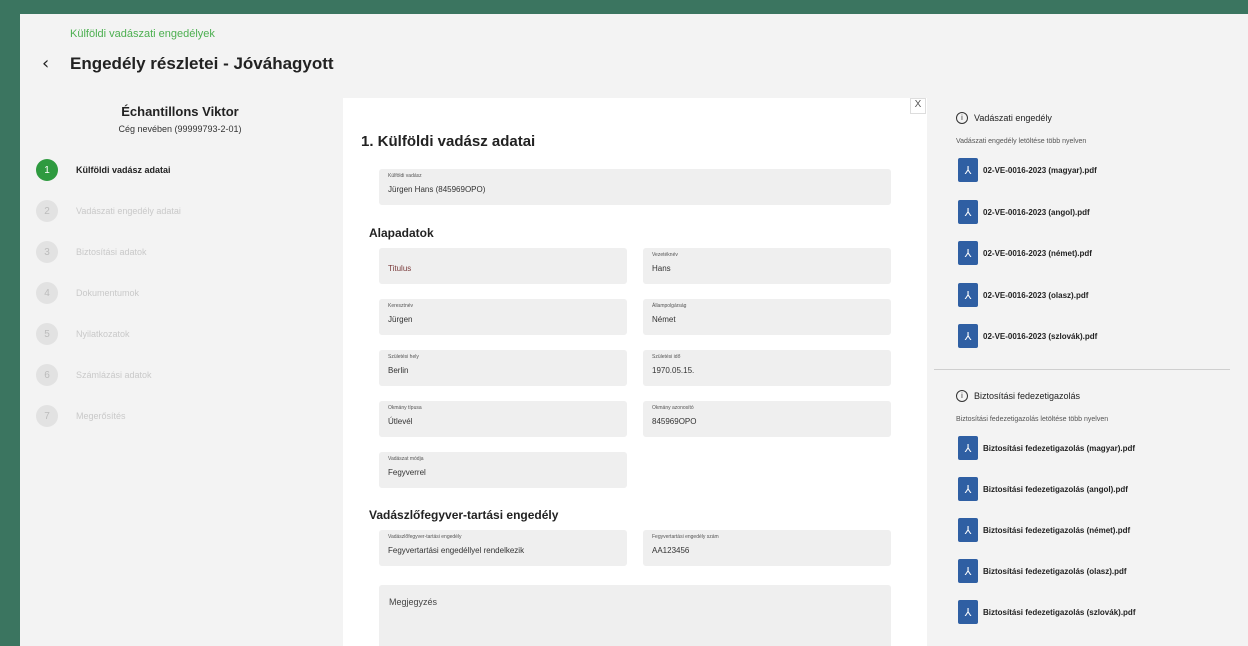 The height and width of the screenshot is (646, 1248). I want to click on field-caption: Születési hely, so click(403, 357).